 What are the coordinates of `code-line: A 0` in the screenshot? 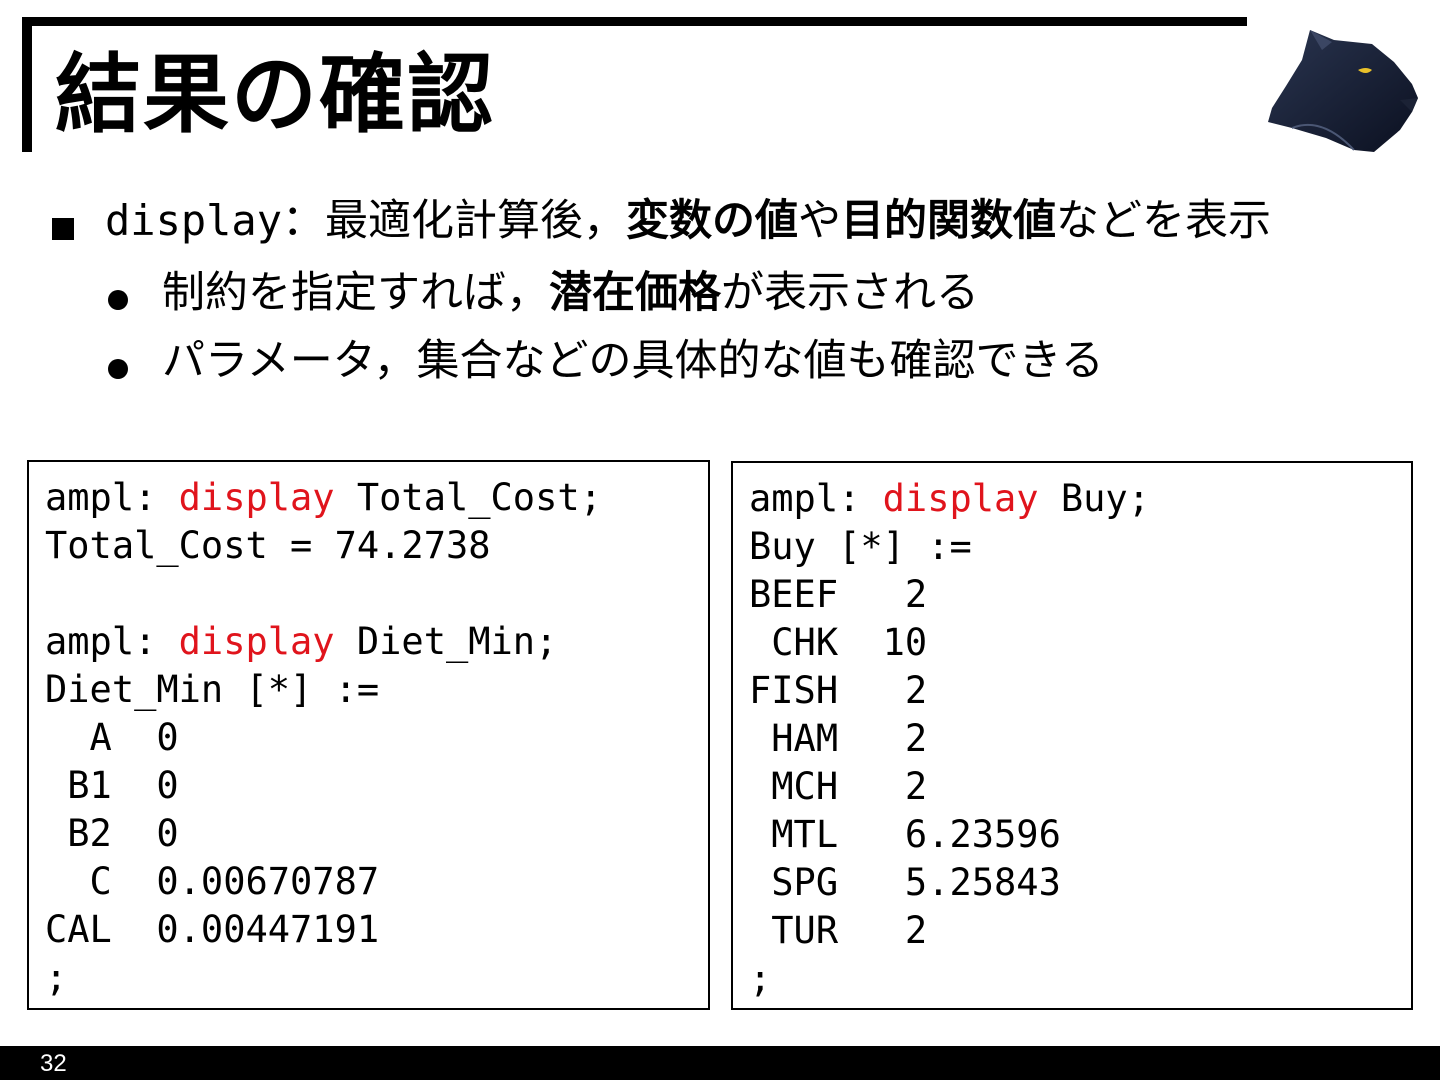 It's located at (112, 737).